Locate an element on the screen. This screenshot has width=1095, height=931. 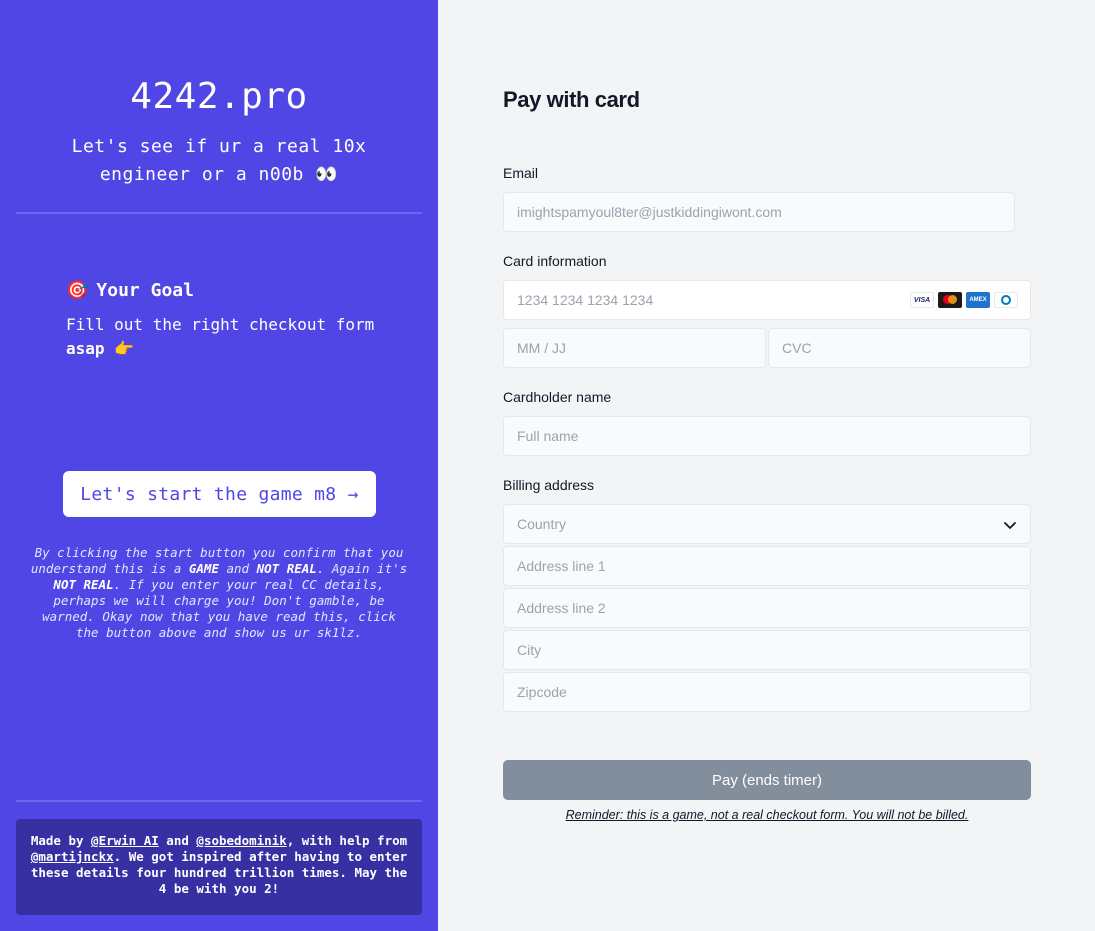
chevron-down-icon is located at coordinates (1010, 525).